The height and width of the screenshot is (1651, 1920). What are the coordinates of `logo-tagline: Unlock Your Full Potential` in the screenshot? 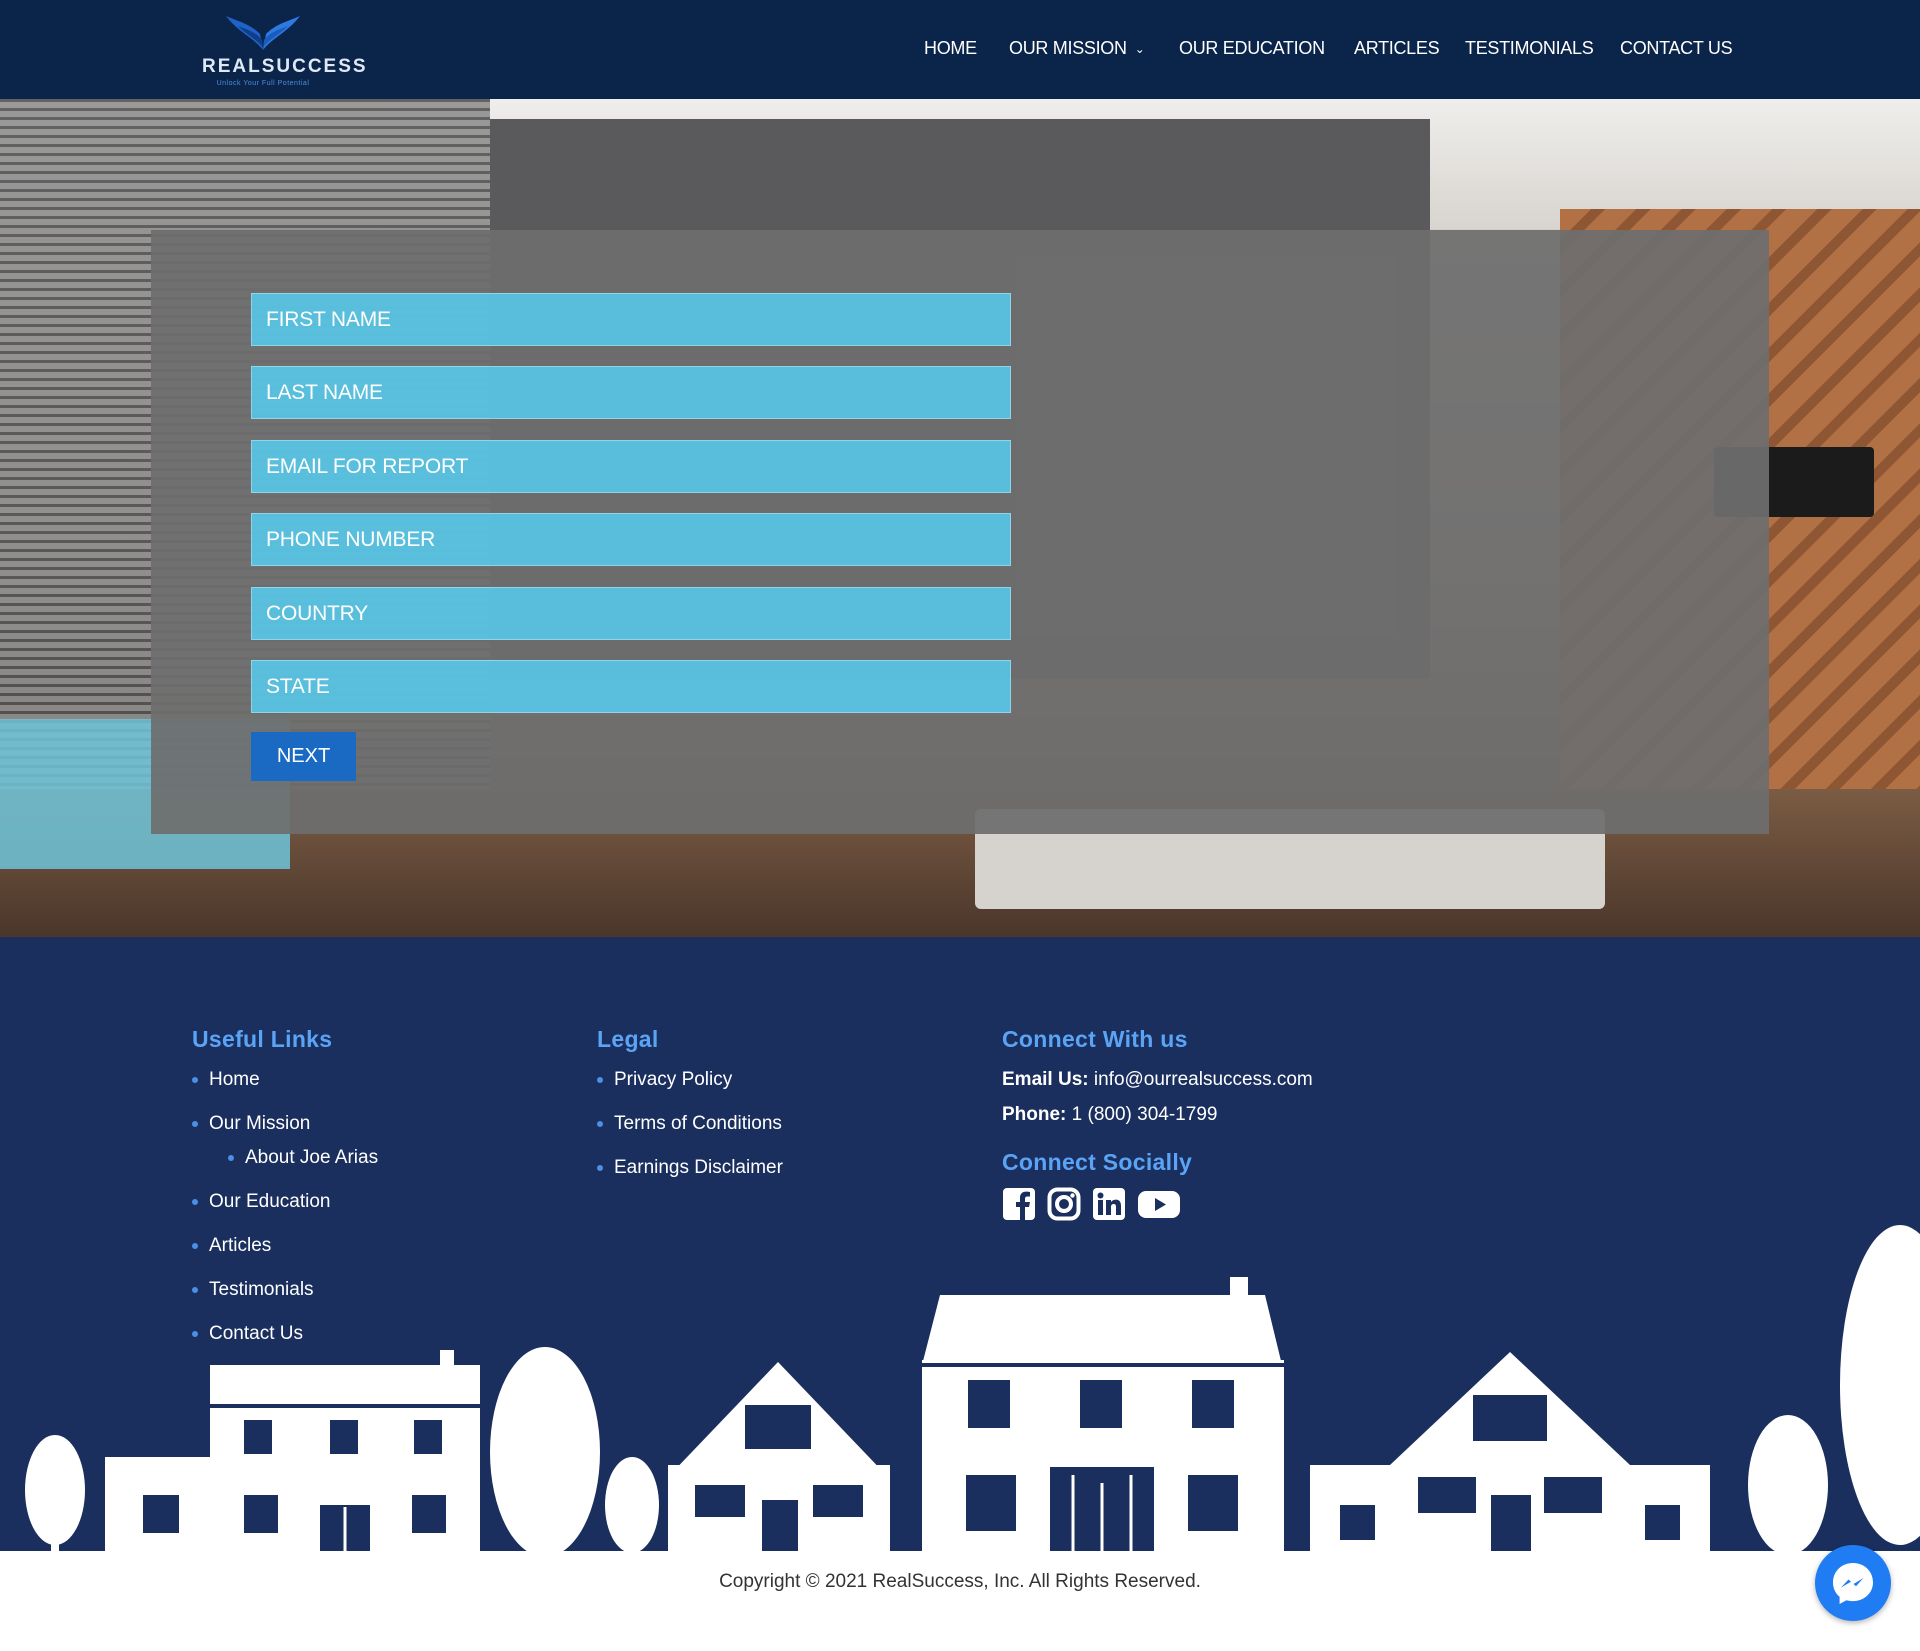 It's located at (263, 83).